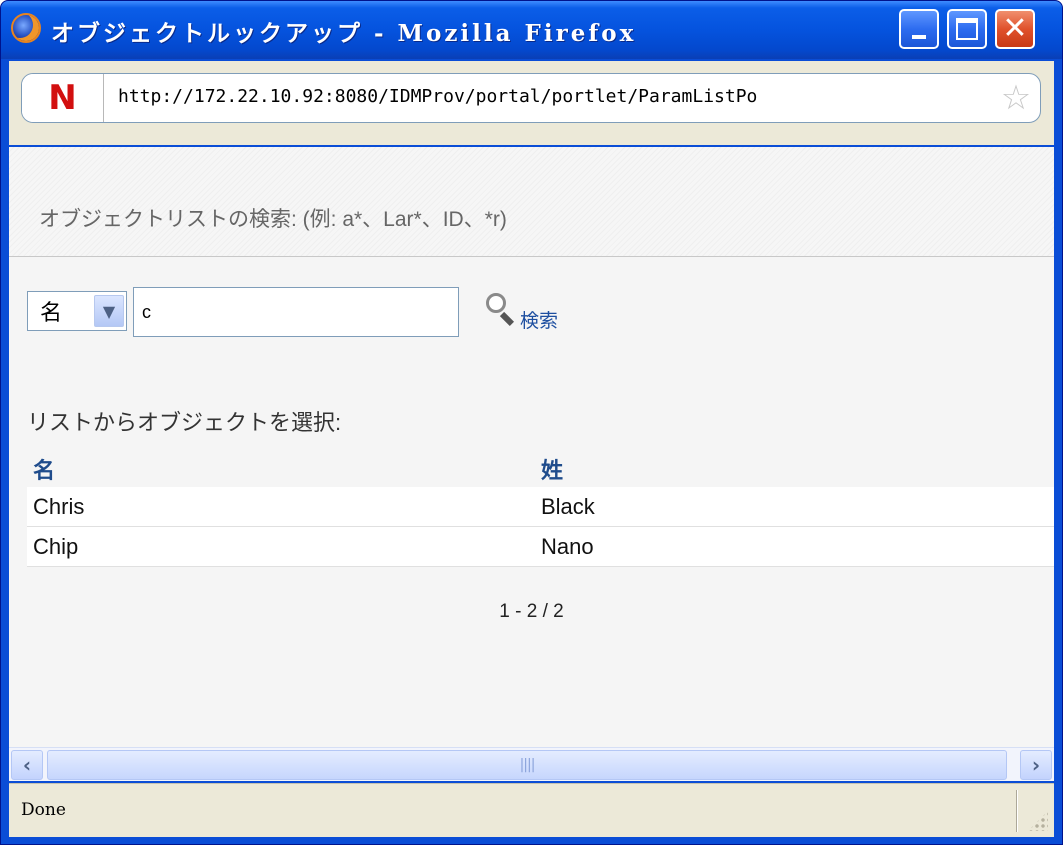  I want to click on results-table: 名 姓 Chris Black Chip Nano, so click(540, 509).